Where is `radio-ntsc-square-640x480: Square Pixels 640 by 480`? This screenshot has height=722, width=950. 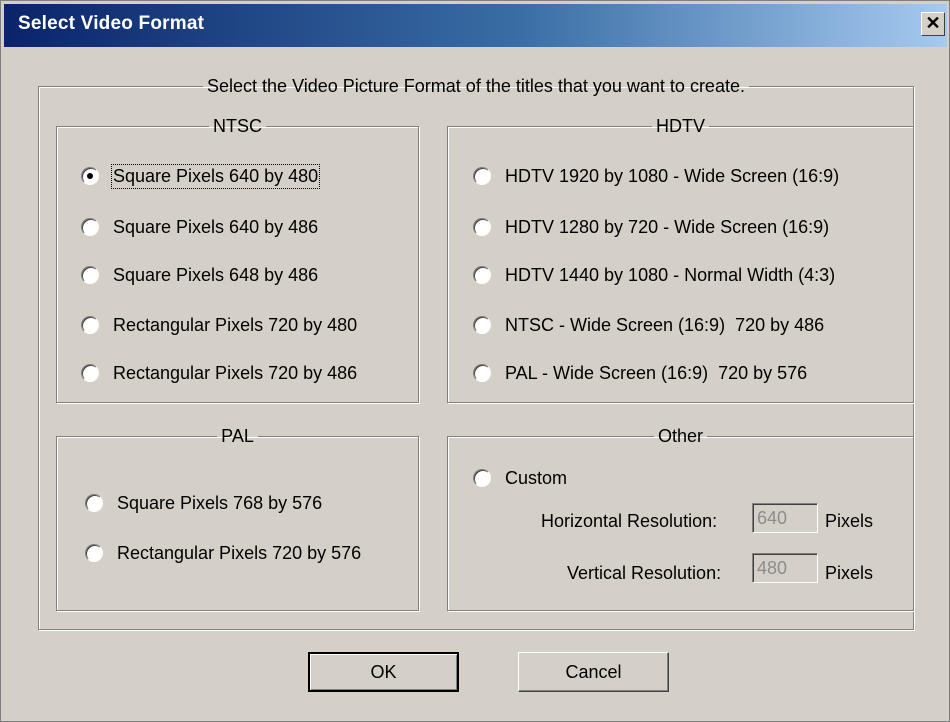
radio-ntsc-square-640x480: Square Pixels 640 by 480 is located at coordinates (201, 176).